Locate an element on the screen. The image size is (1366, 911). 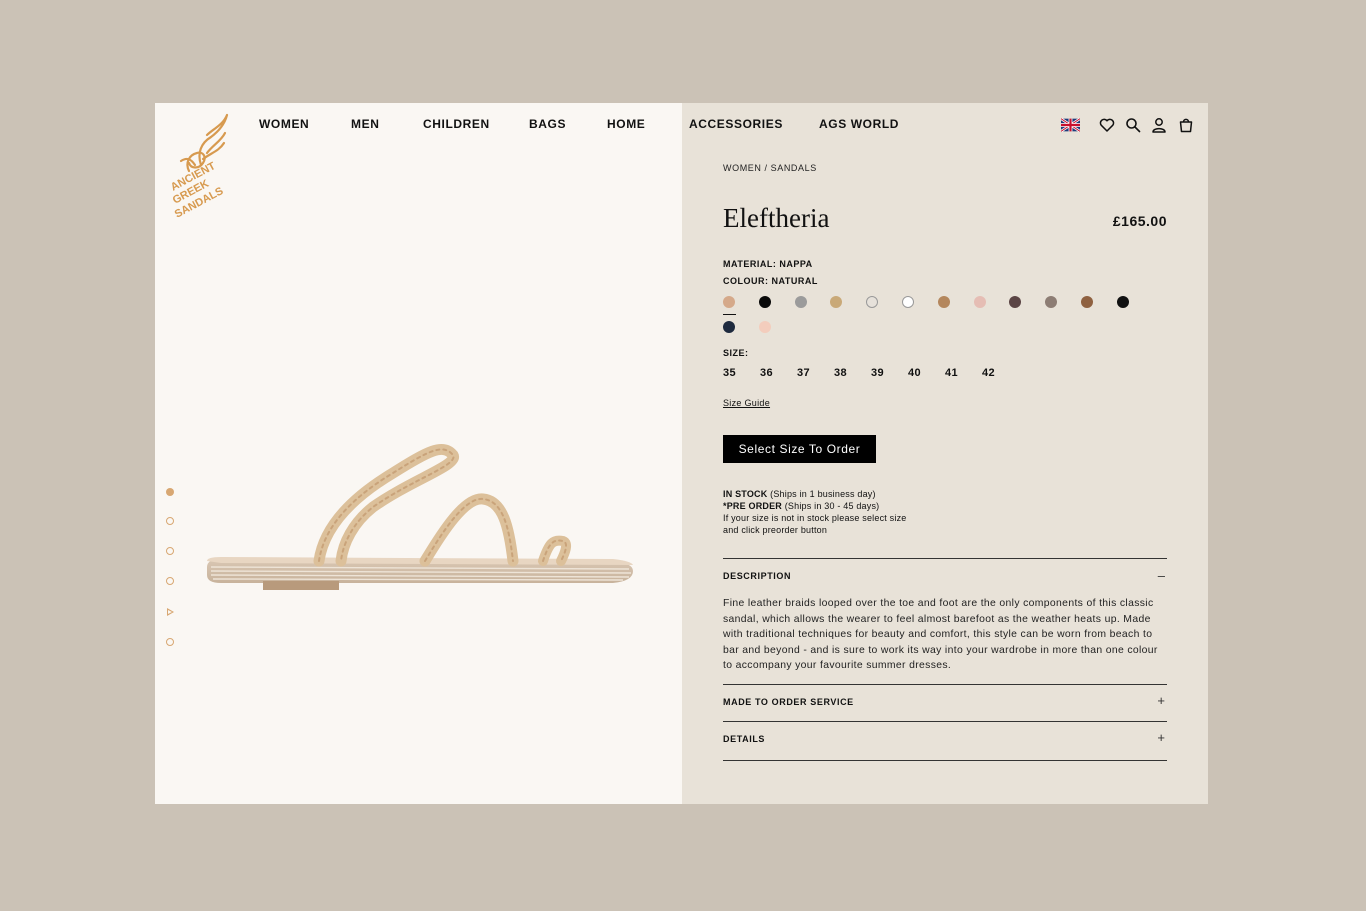
breadcrumb: WOMEN / SANDALS is located at coordinates (770, 168).